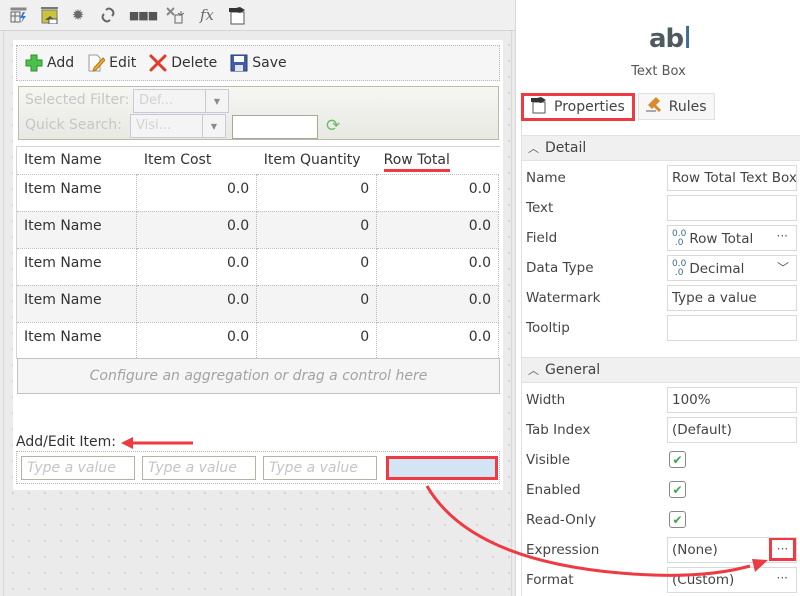 Image resolution: width=800 pixels, height=596 pixels. I want to click on tab-properties: Properties, so click(578, 107).